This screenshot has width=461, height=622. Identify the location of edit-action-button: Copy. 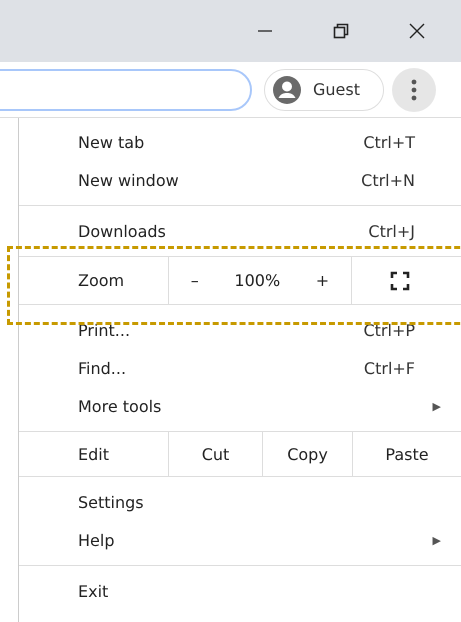
(307, 454).